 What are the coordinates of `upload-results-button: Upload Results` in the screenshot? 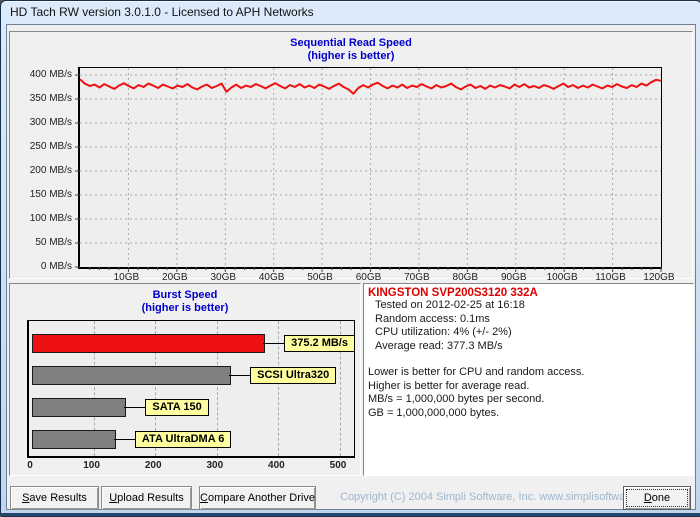 It's located at (146, 498).